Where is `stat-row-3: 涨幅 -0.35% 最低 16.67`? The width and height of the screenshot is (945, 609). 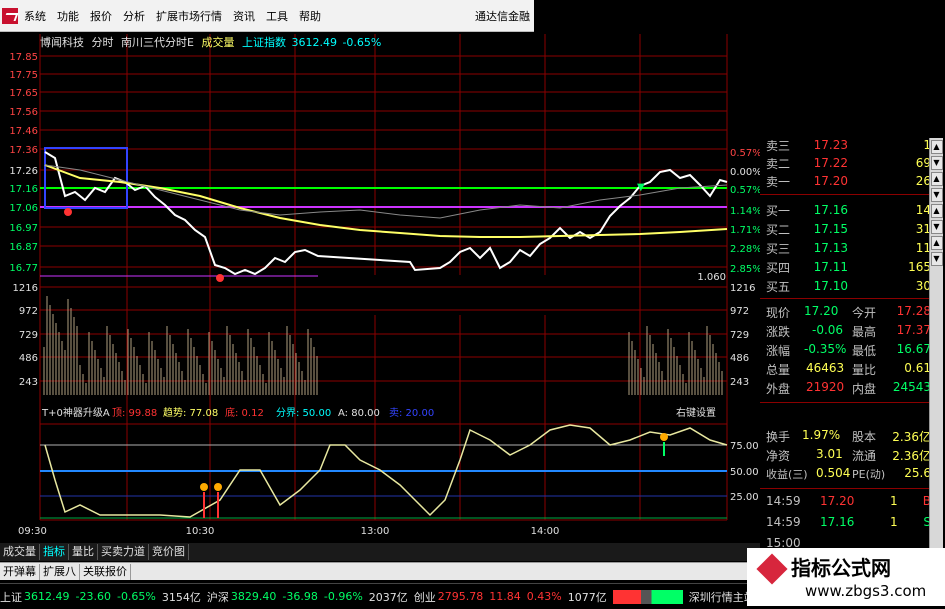 stat-row-3: 涨幅 -0.35% 最低 16.67 is located at coordinates (848, 350).